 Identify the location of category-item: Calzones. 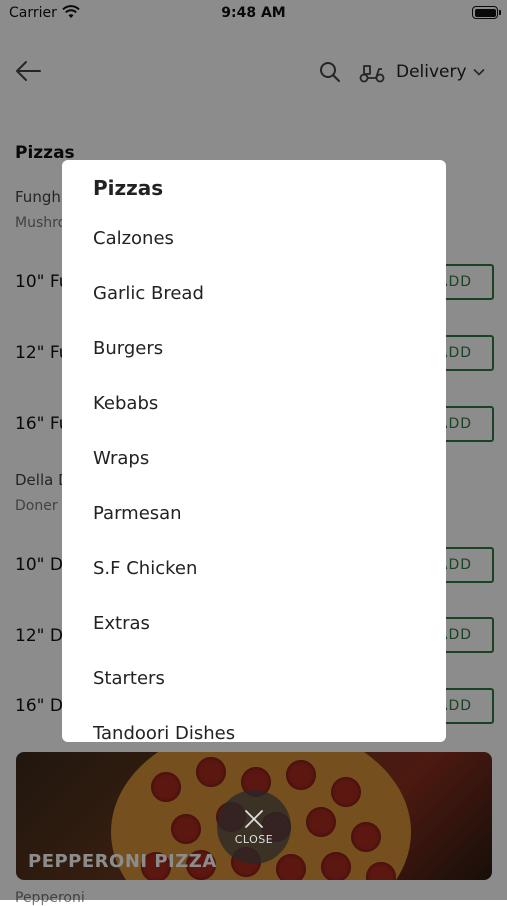
(254, 238).